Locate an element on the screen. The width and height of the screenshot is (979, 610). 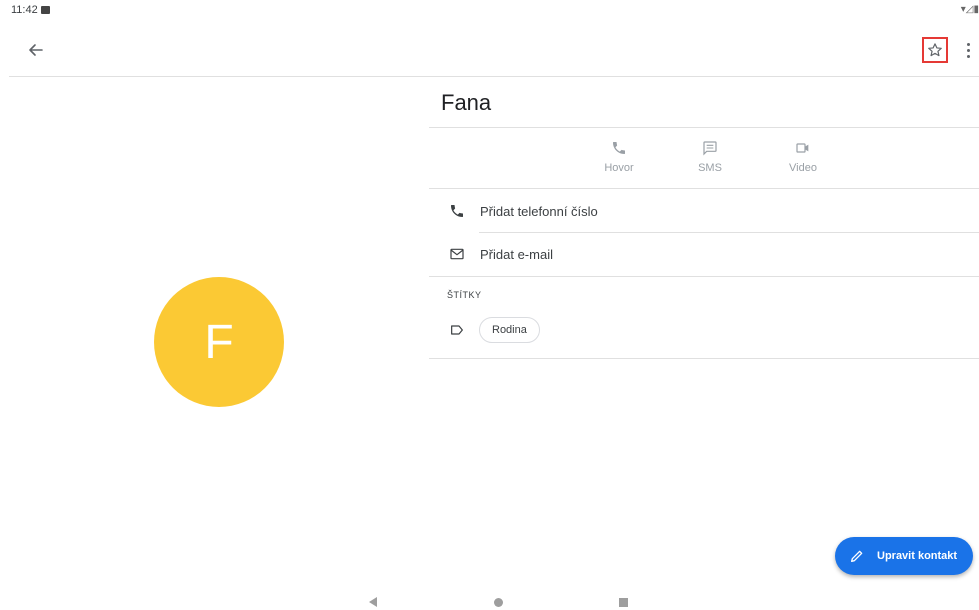
toolbar-divider is located at coordinates (494, 76).